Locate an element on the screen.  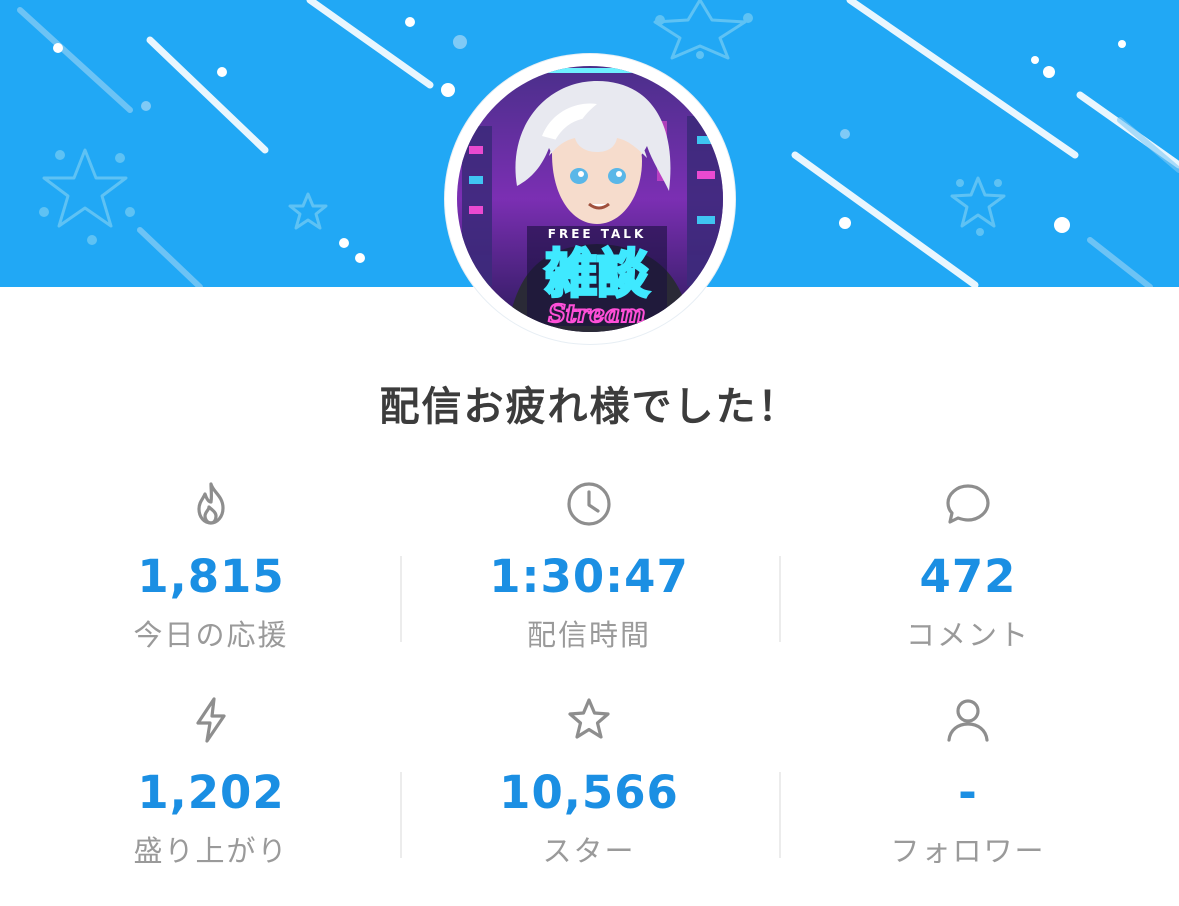
stat-support-today: 1,815 今日の応援 is located at coordinates (211, 566).